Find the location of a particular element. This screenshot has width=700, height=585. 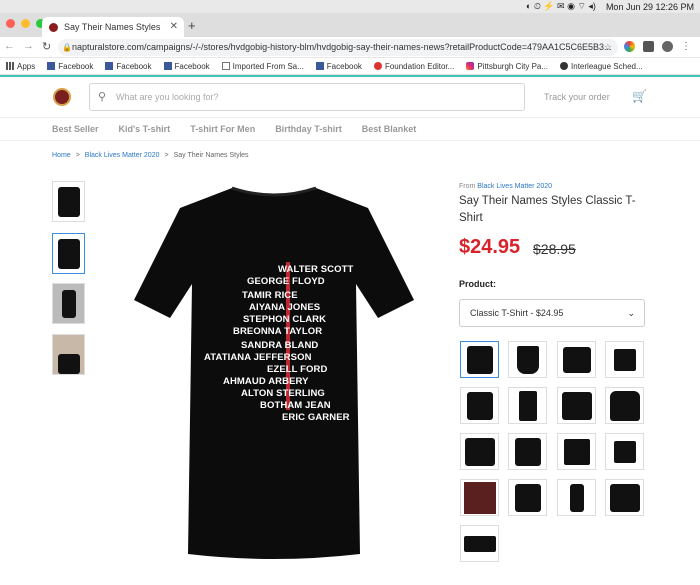

bookmark-apps: Apps is located at coordinates (20, 66).